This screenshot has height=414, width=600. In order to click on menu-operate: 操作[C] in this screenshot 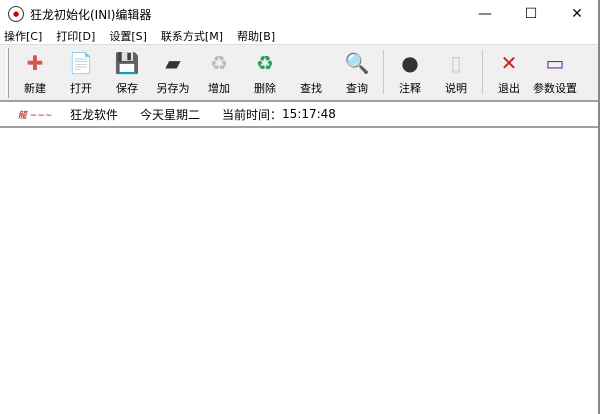, I will do `click(23, 36)`.